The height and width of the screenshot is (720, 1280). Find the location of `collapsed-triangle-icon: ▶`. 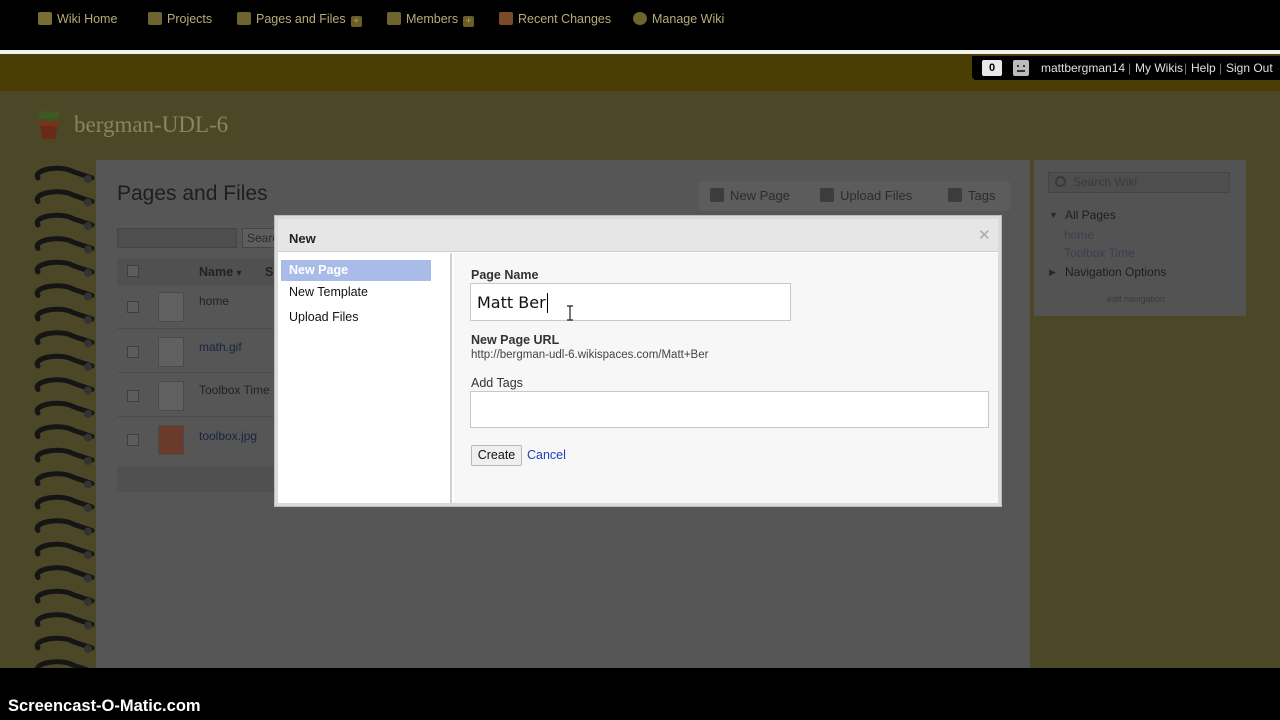

collapsed-triangle-icon: ▶ is located at coordinates (1052, 272).